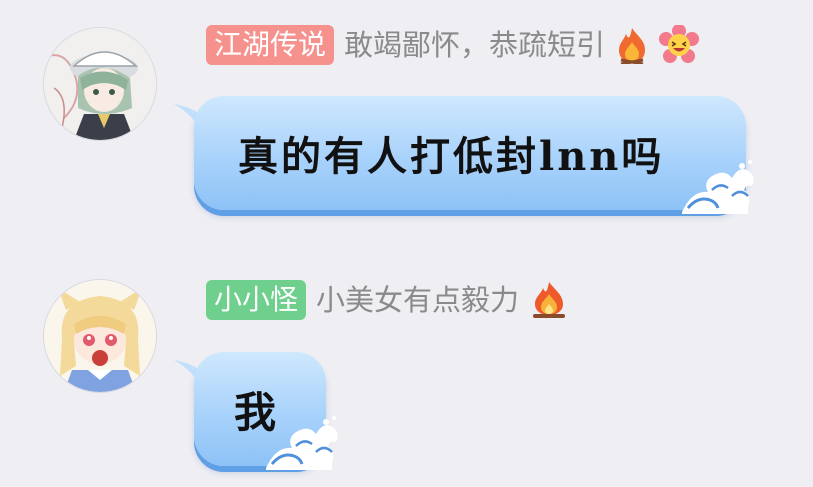 The image size is (813, 487). What do you see at coordinates (475, 45) in the screenshot?
I see `sender-title: 敢竭鄙怀，恭疏短引` at bounding box center [475, 45].